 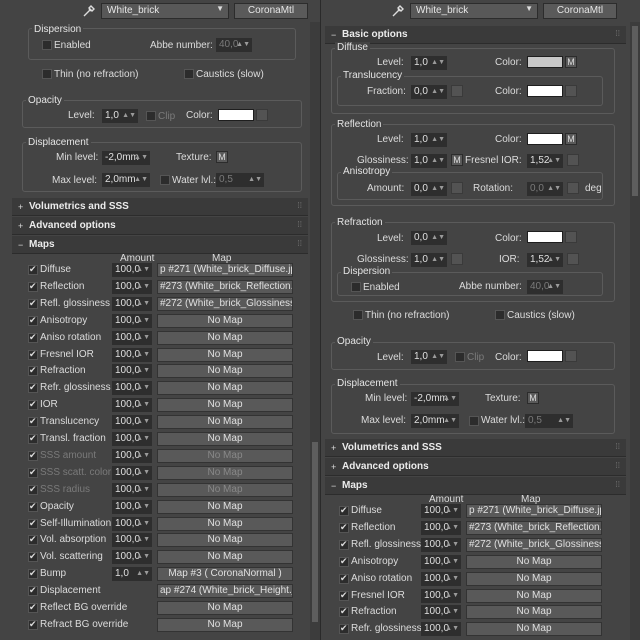 What do you see at coordinates (571, 91) in the screenshot?
I see `translucency-color-map-button` at bounding box center [571, 91].